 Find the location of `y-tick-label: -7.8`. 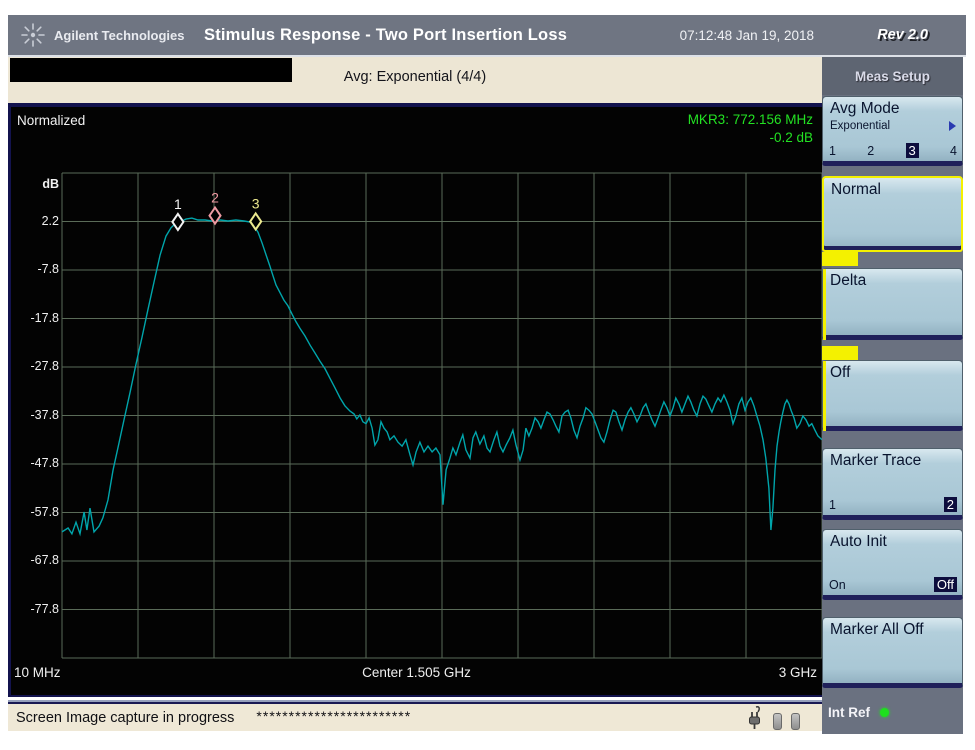

y-tick-label: -7.8 is located at coordinates (48, 269).